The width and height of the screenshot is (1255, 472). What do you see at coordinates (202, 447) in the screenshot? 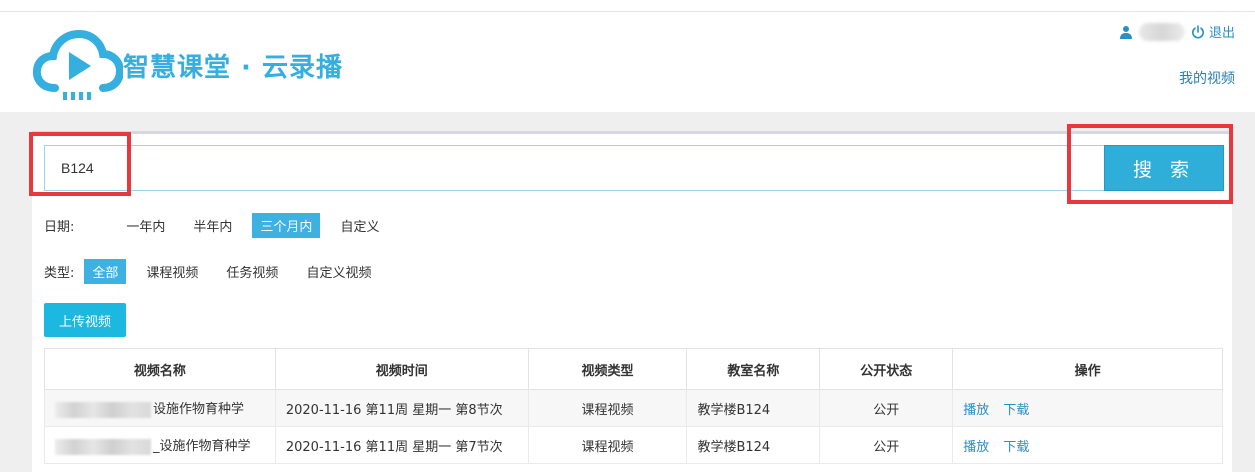
I see `video-name: _设施作物育种学` at bounding box center [202, 447].